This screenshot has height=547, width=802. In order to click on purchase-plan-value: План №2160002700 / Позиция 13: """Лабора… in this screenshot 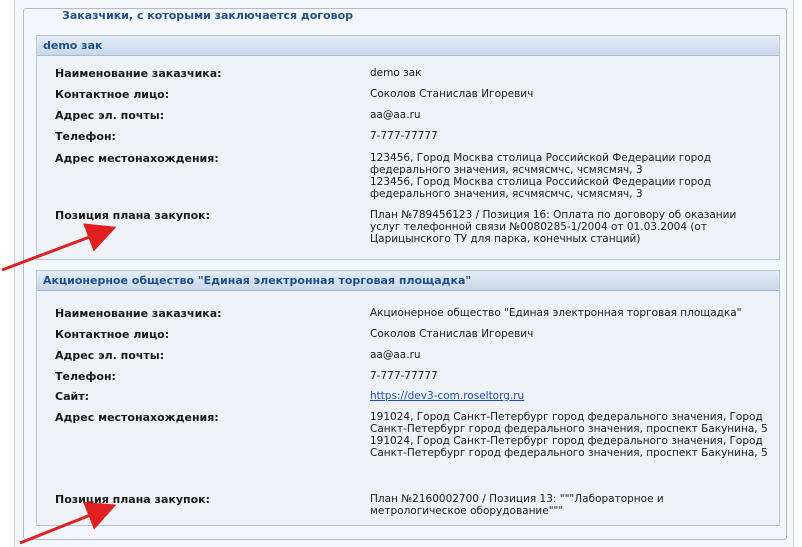, I will do `click(517, 505)`.